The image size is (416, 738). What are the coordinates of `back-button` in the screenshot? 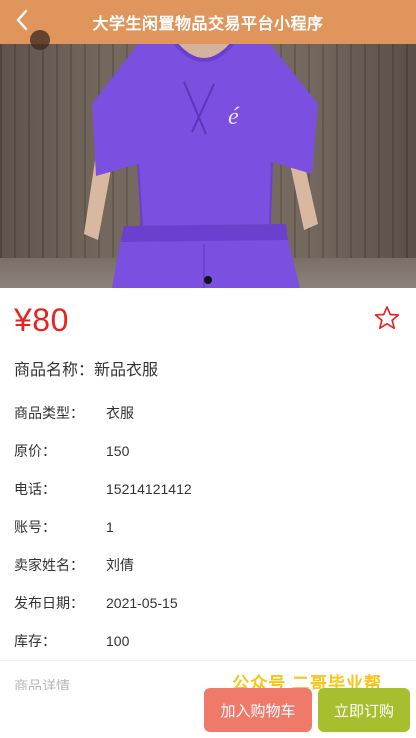 It's located at (22, 22).